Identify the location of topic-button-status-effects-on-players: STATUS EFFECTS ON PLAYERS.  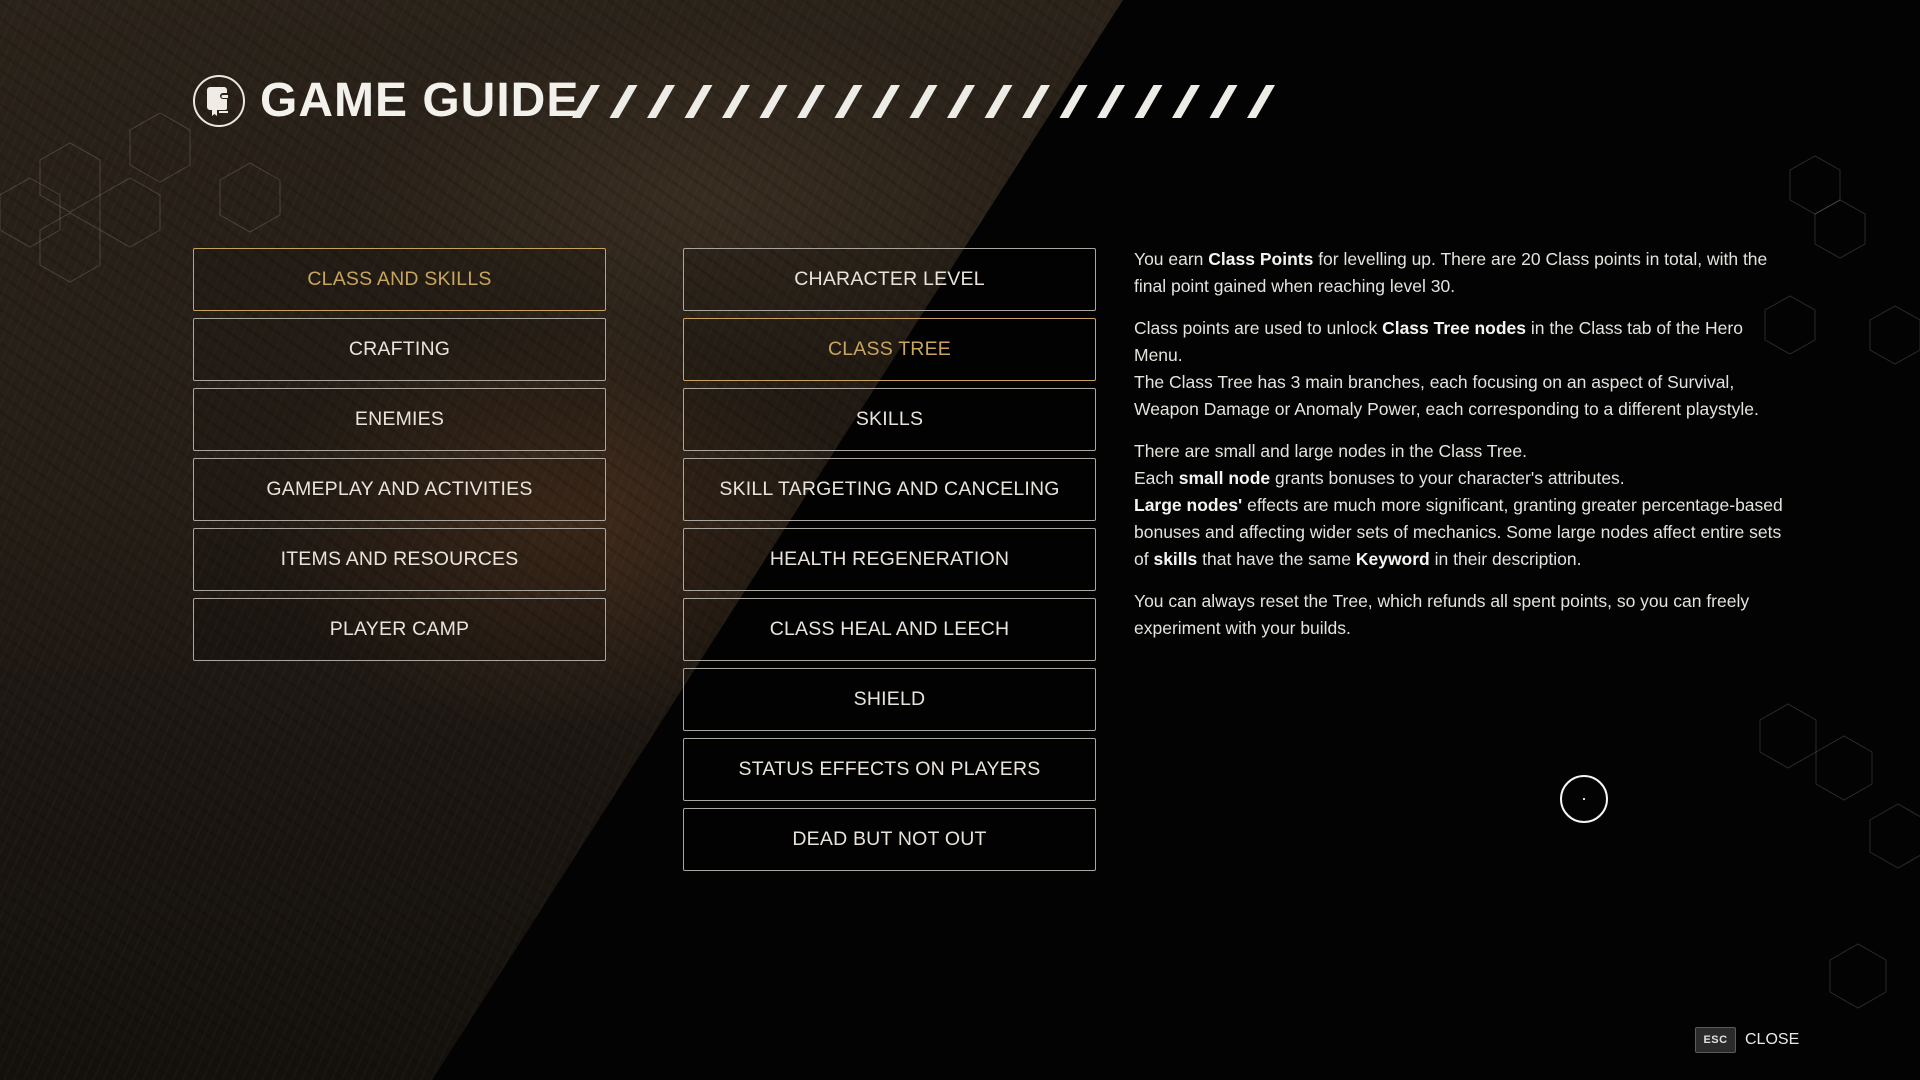
(889, 769).